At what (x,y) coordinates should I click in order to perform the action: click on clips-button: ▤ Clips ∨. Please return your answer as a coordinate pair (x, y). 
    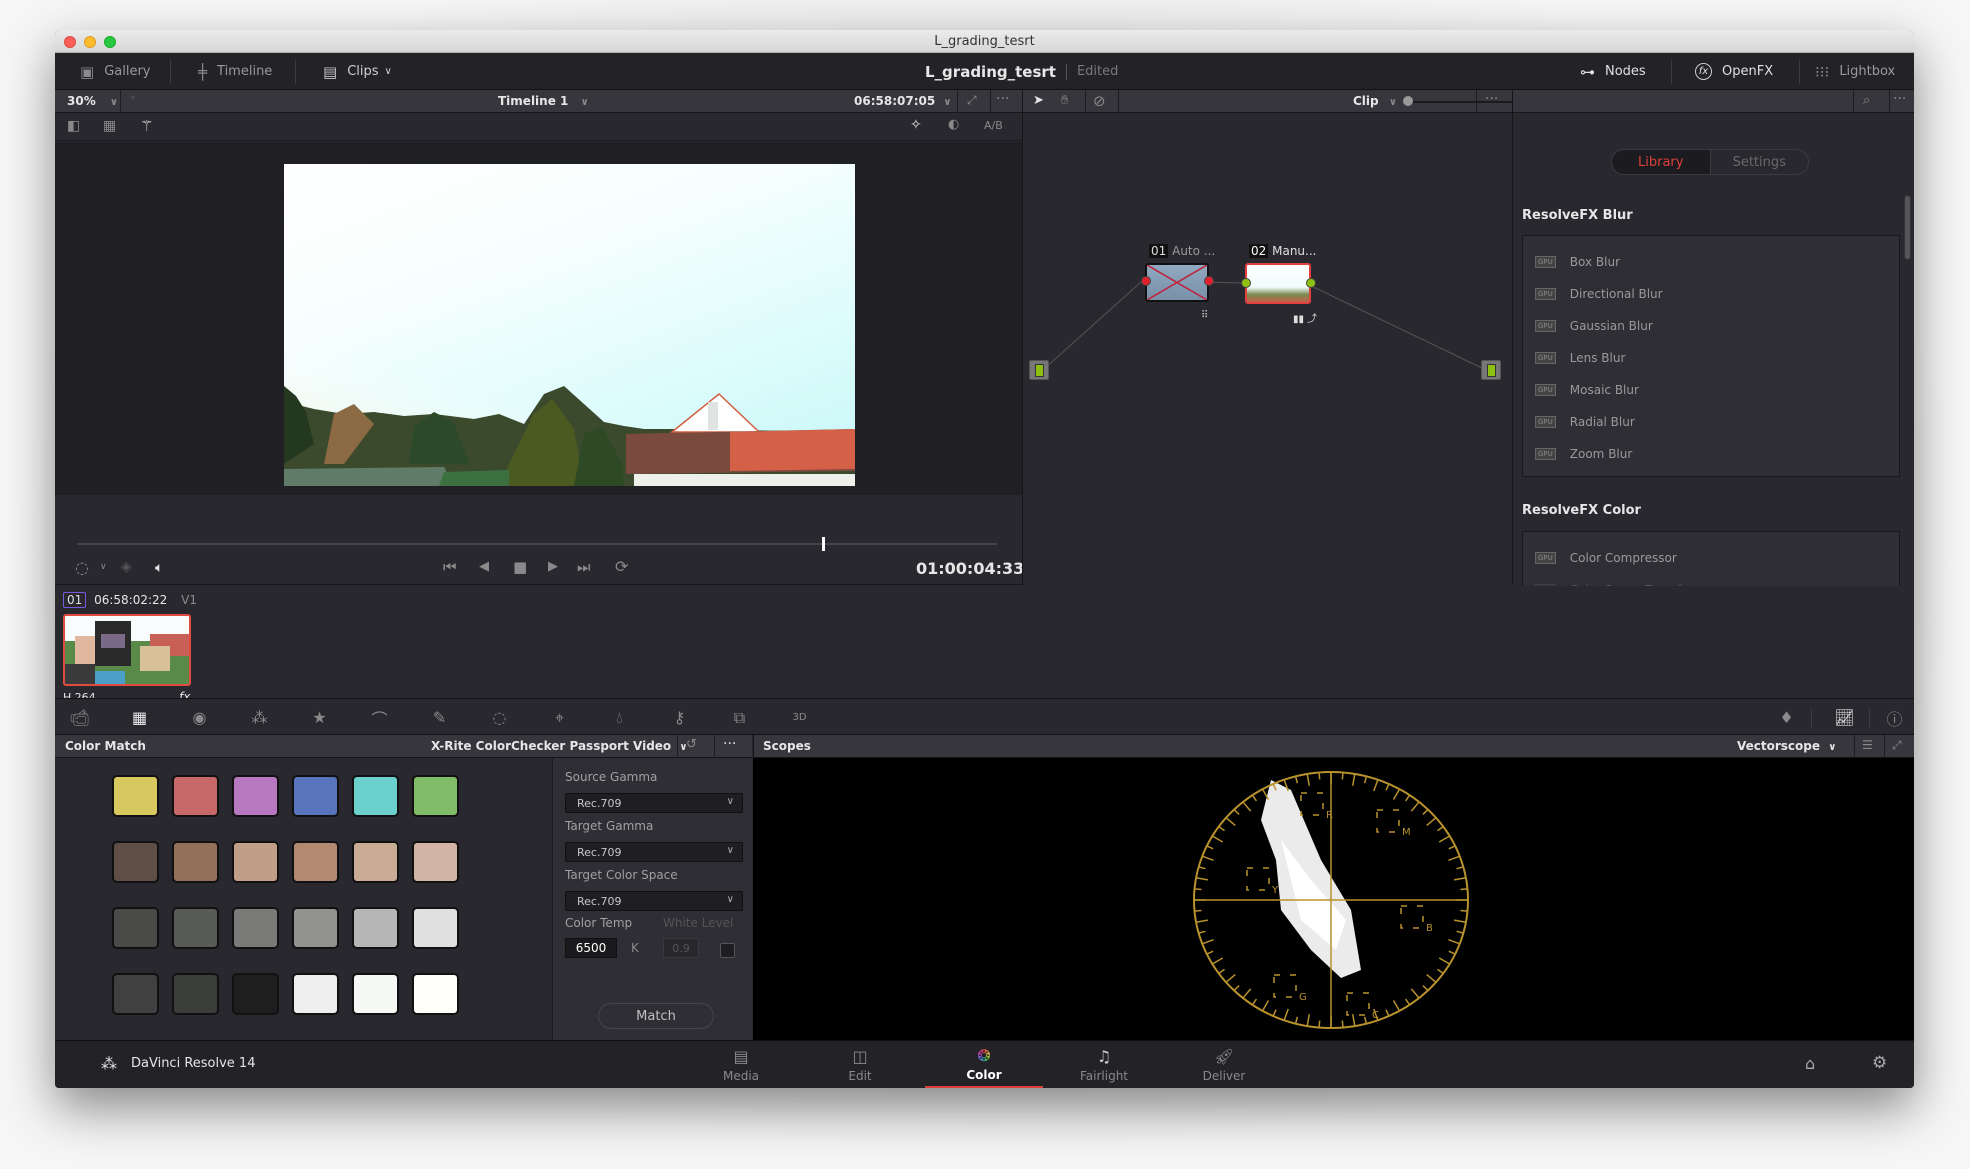
    Looking at the image, I should click on (357, 71).